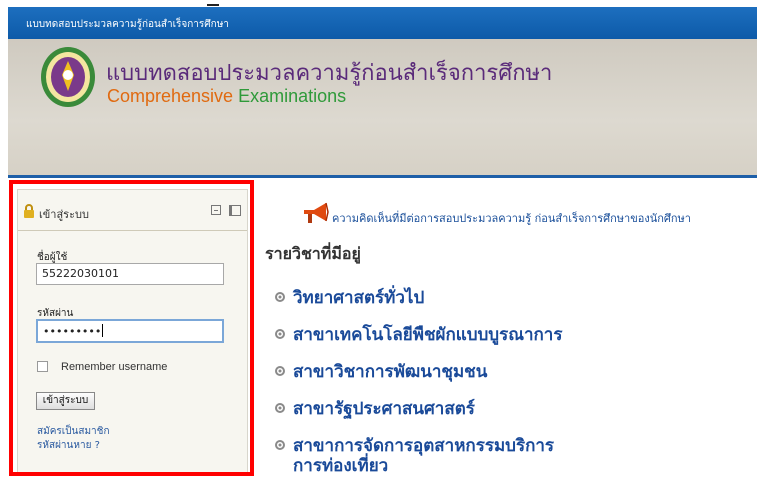  I want to click on course-item: สาขารัฐประศาสนศาสตร์, so click(374, 408).